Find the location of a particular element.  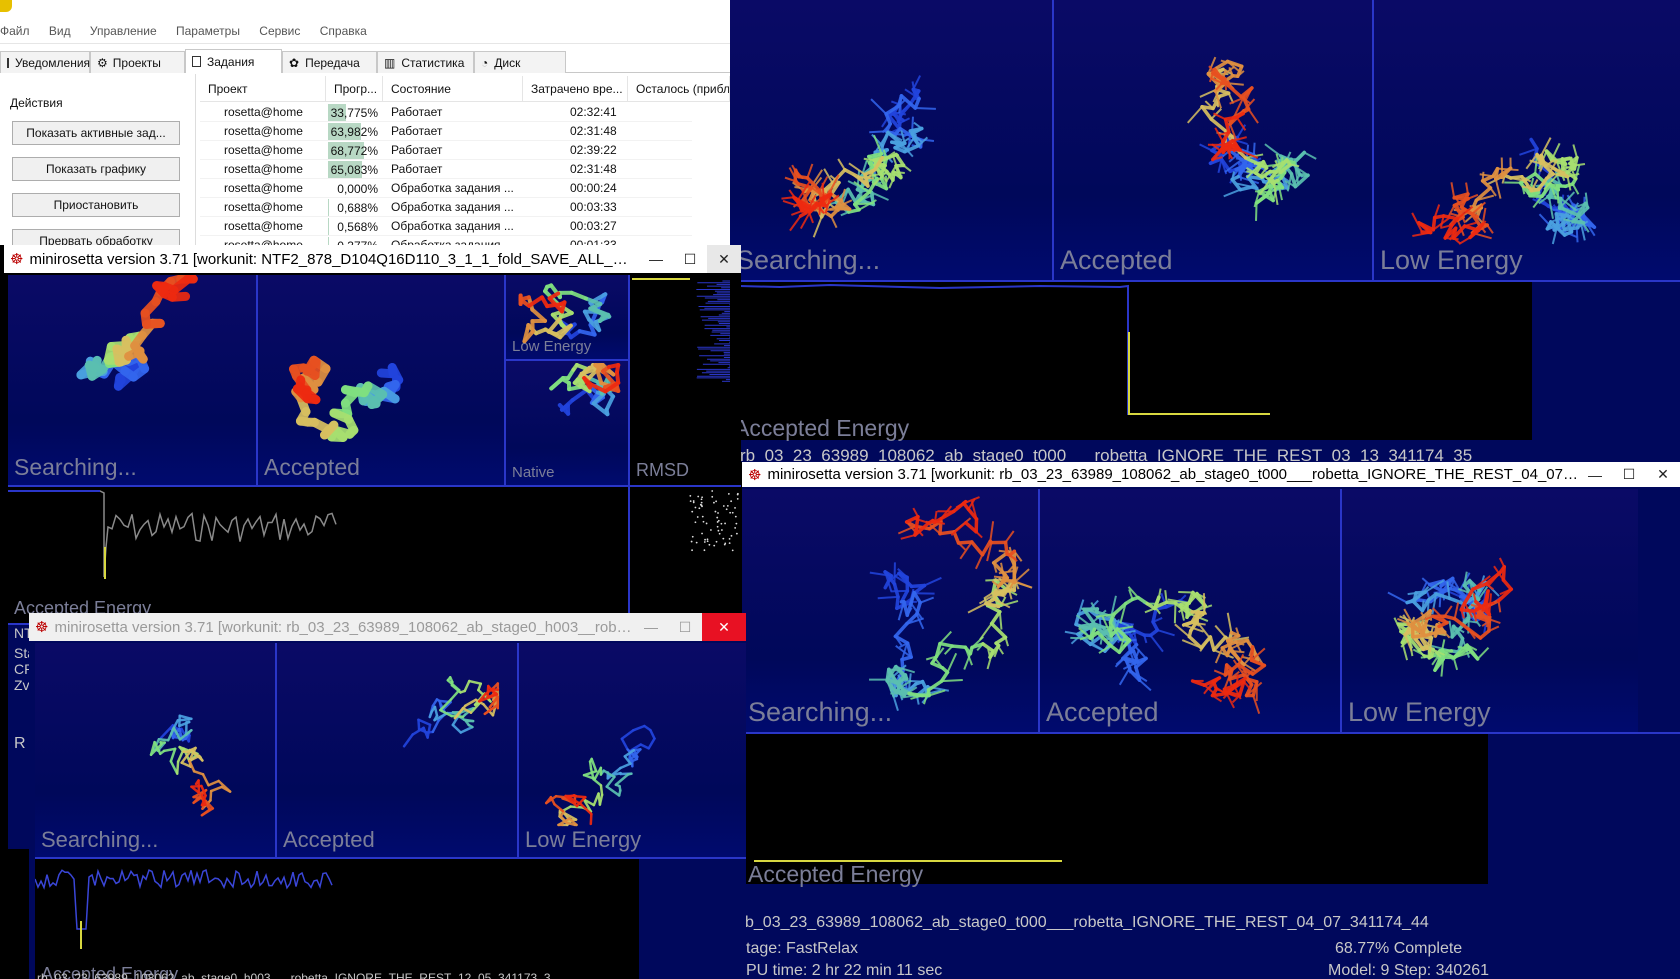

table-row: rosetta@home 68,772% Работает 02:39:22 is located at coordinates (446, 150).